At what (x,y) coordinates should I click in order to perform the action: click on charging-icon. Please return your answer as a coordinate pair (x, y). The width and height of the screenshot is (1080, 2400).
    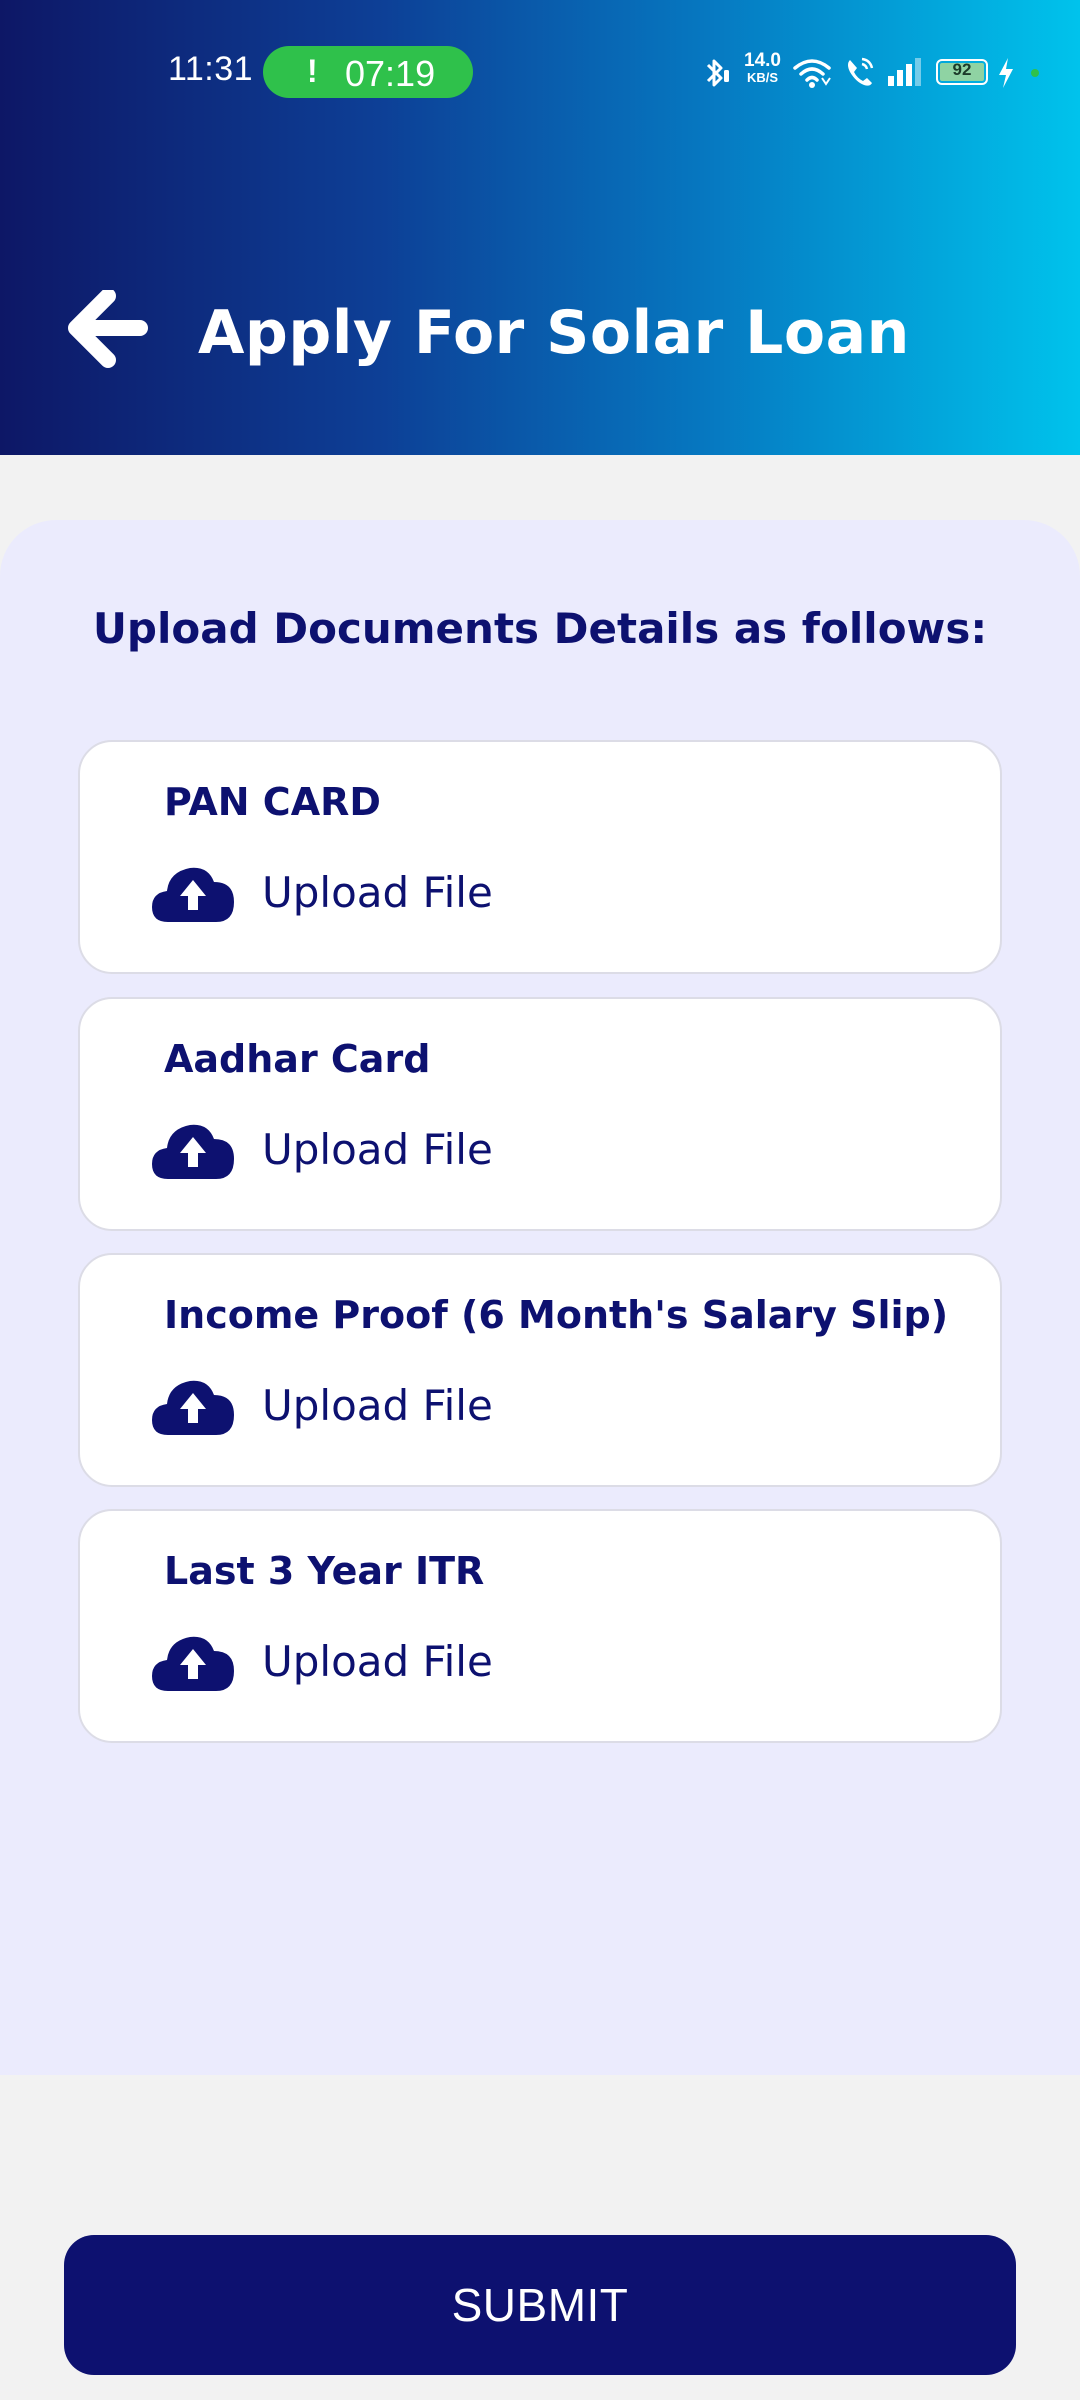
    Looking at the image, I should click on (1006, 73).